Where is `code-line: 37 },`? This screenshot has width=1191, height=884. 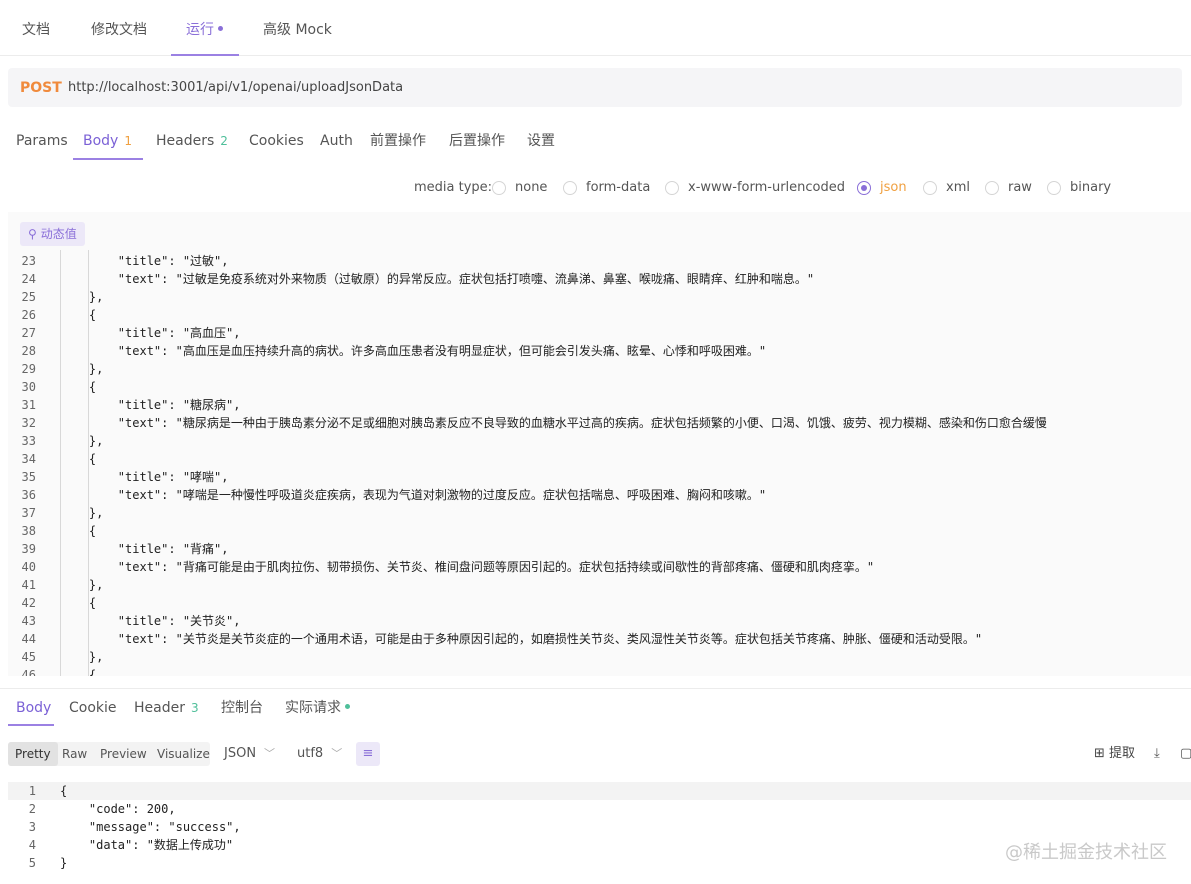
code-line: 37 }, is located at coordinates (599, 513).